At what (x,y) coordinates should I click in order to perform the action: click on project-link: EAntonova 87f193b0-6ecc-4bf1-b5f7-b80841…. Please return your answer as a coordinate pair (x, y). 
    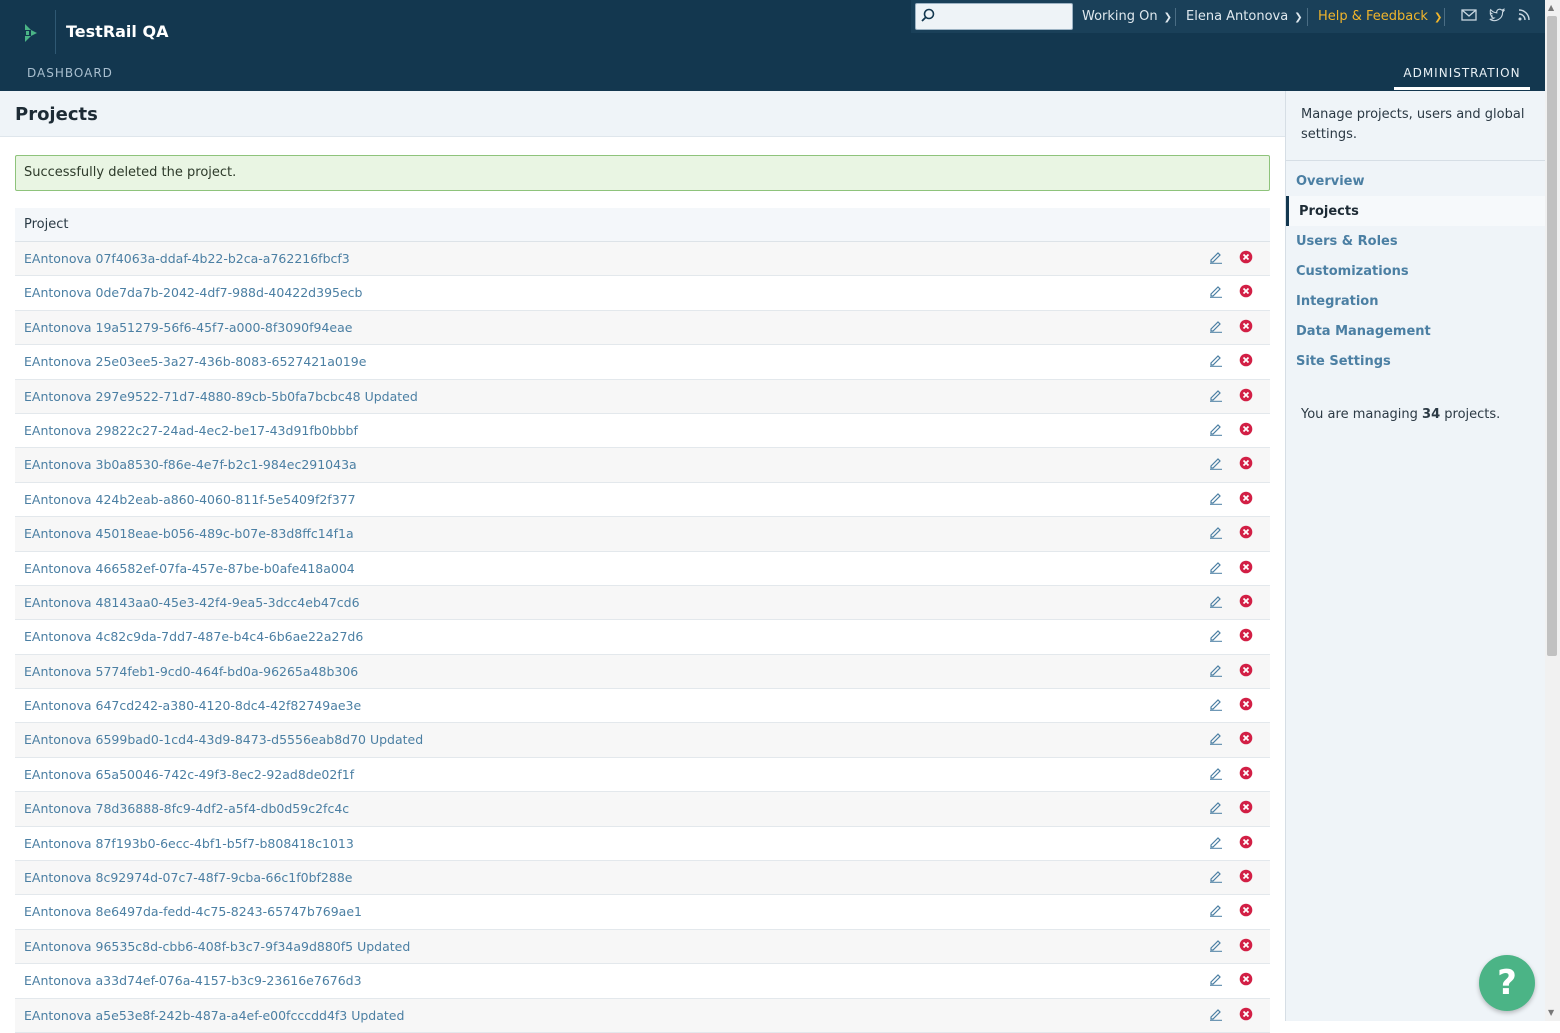
    Looking at the image, I should click on (189, 843).